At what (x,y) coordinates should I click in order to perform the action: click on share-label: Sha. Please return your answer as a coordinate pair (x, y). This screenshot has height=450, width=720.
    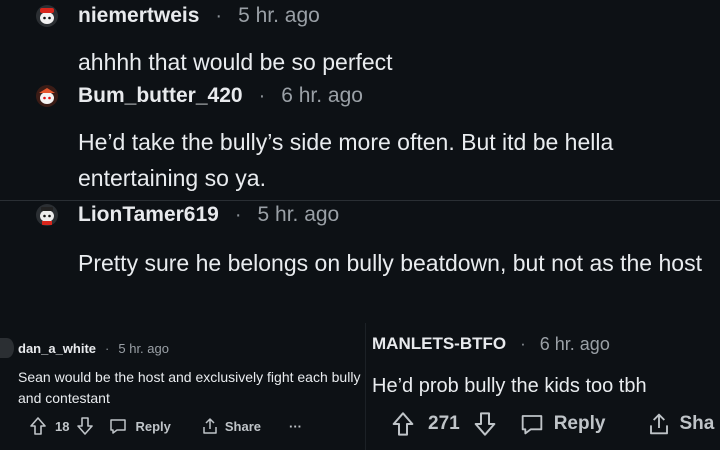
    Looking at the image, I should click on (697, 423).